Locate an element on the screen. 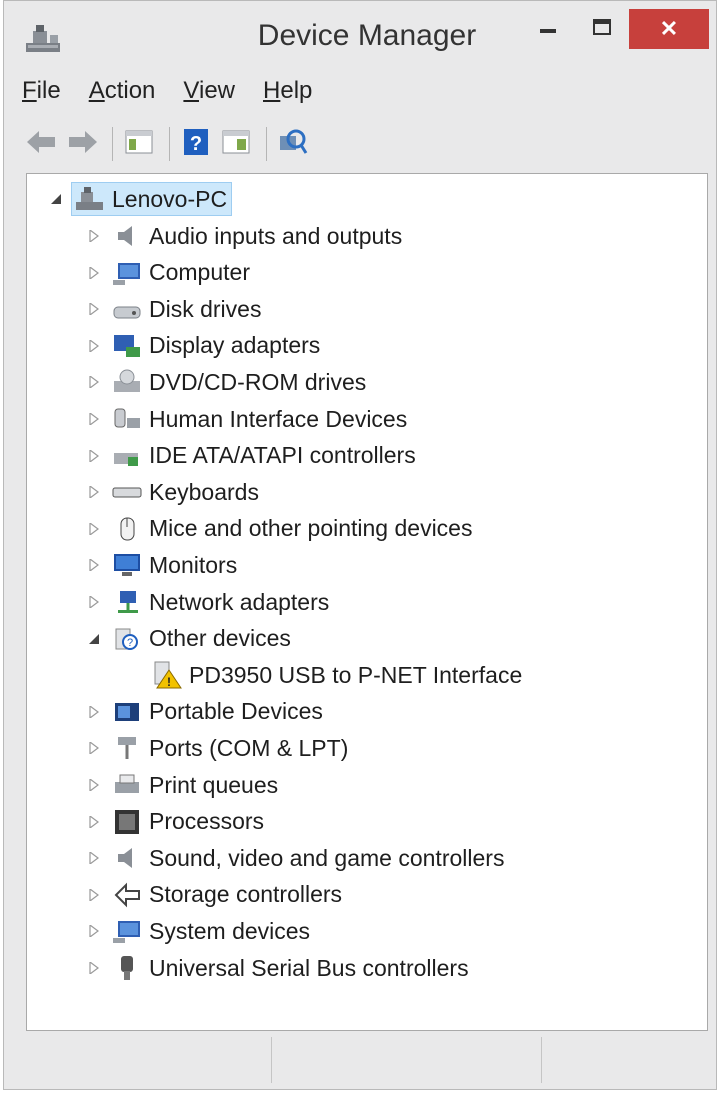 Image resolution: width=720 pixels, height=1093 pixels. tree-item-label: Computer is located at coordinates (199, 272).